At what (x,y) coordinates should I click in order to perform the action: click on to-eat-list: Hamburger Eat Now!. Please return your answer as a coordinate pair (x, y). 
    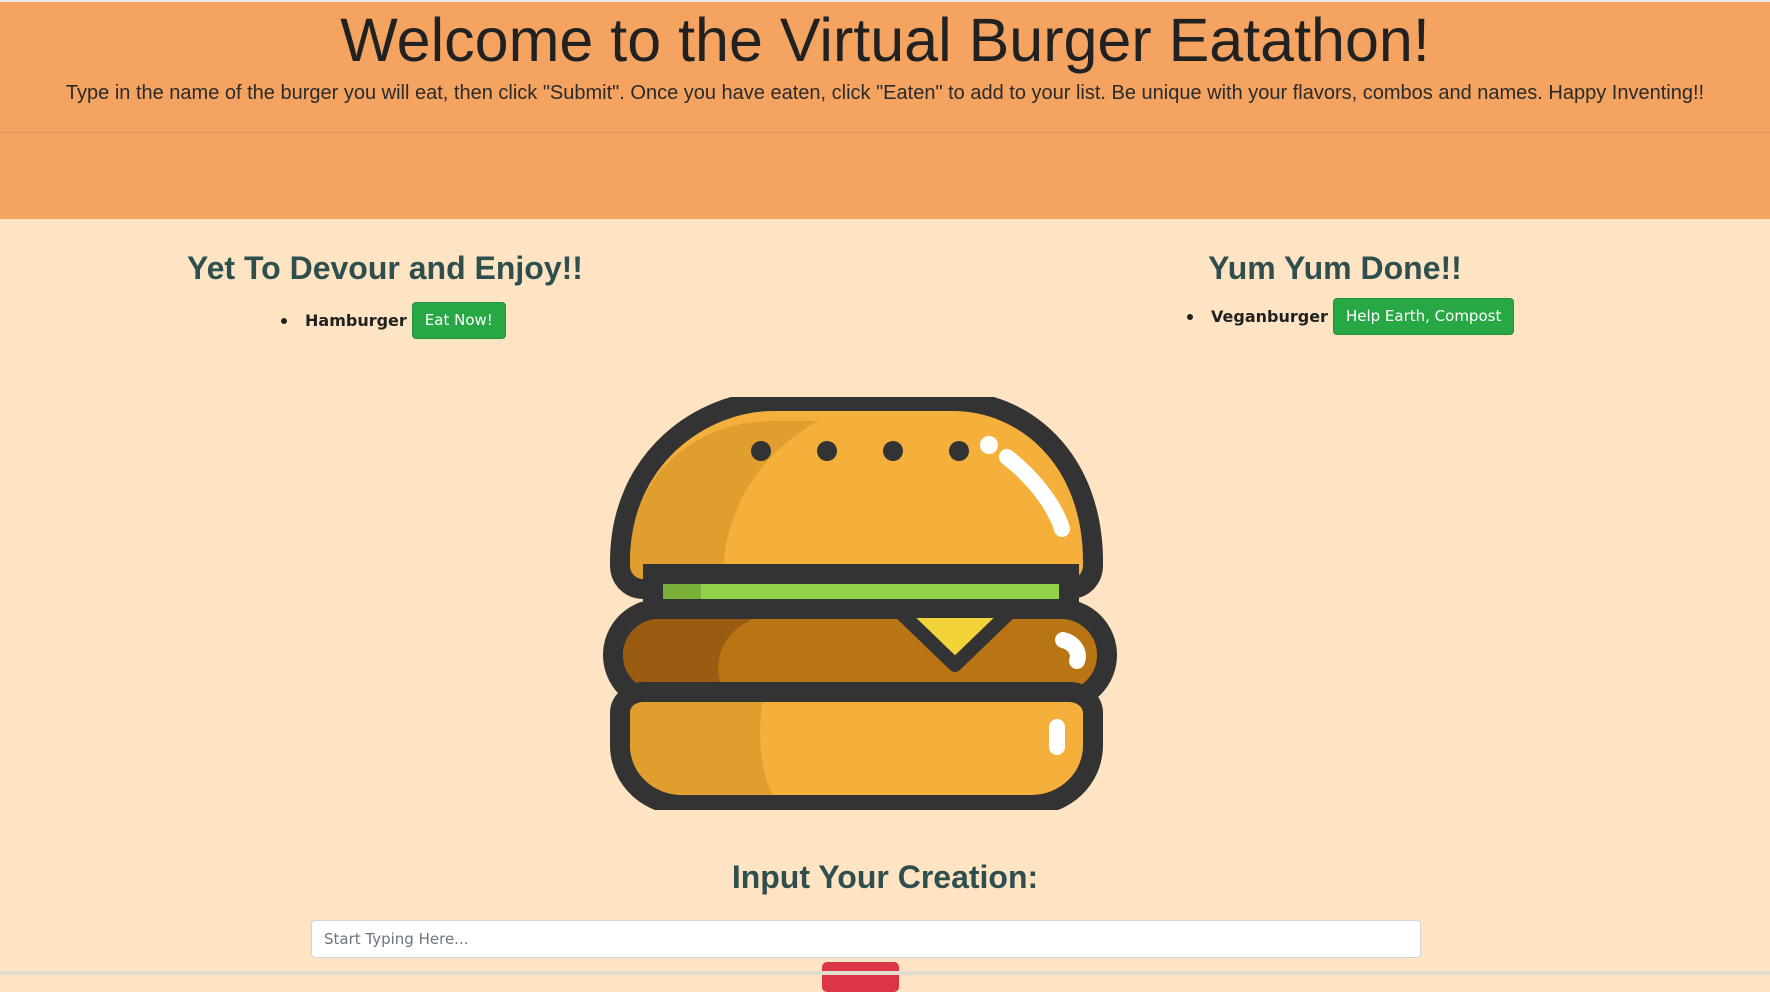
    Looking at the image, I should click on (393, 320).